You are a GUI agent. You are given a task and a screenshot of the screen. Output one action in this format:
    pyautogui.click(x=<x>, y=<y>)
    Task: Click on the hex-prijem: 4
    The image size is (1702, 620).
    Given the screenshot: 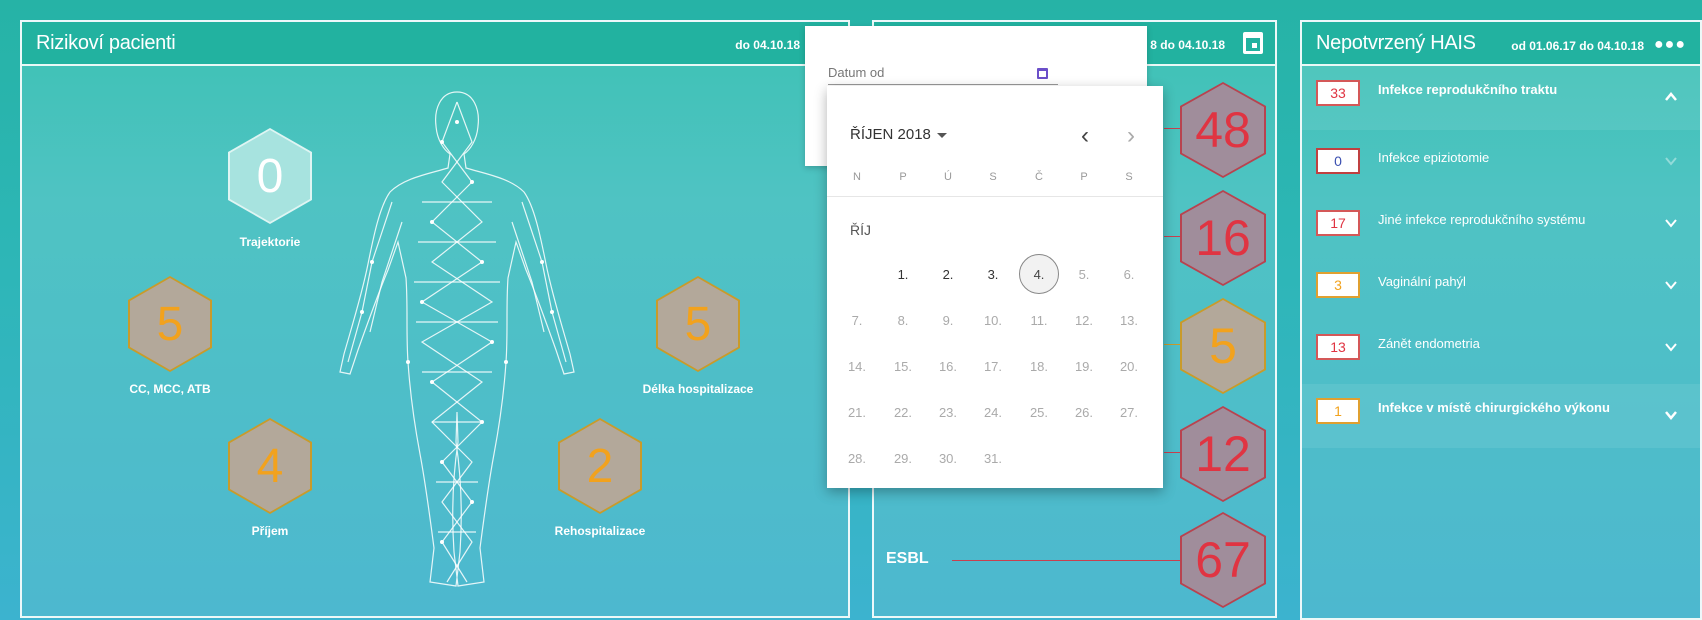 What is the action you would take?
    pyautogui.click(x=270, y=466)
    